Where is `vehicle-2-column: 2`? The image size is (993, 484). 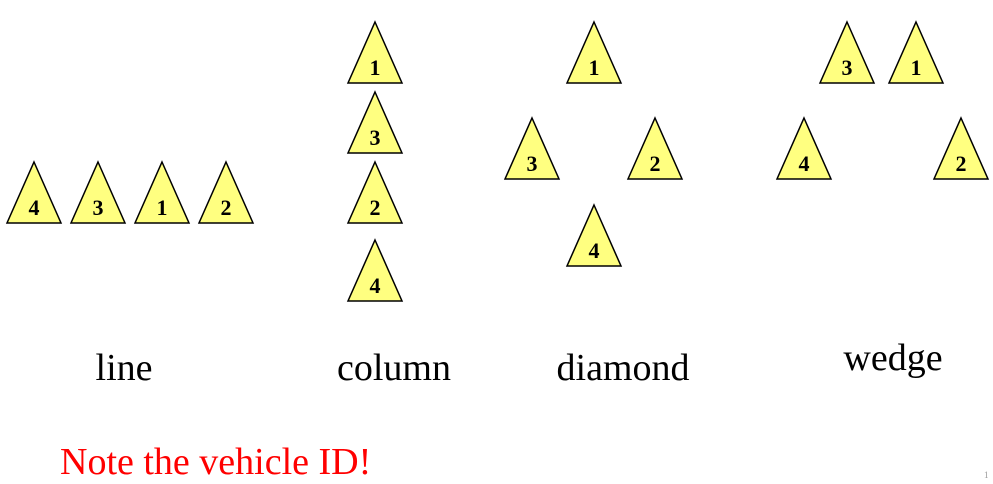 vehicle-2-column: 2 is located at coordinates (375, 192).